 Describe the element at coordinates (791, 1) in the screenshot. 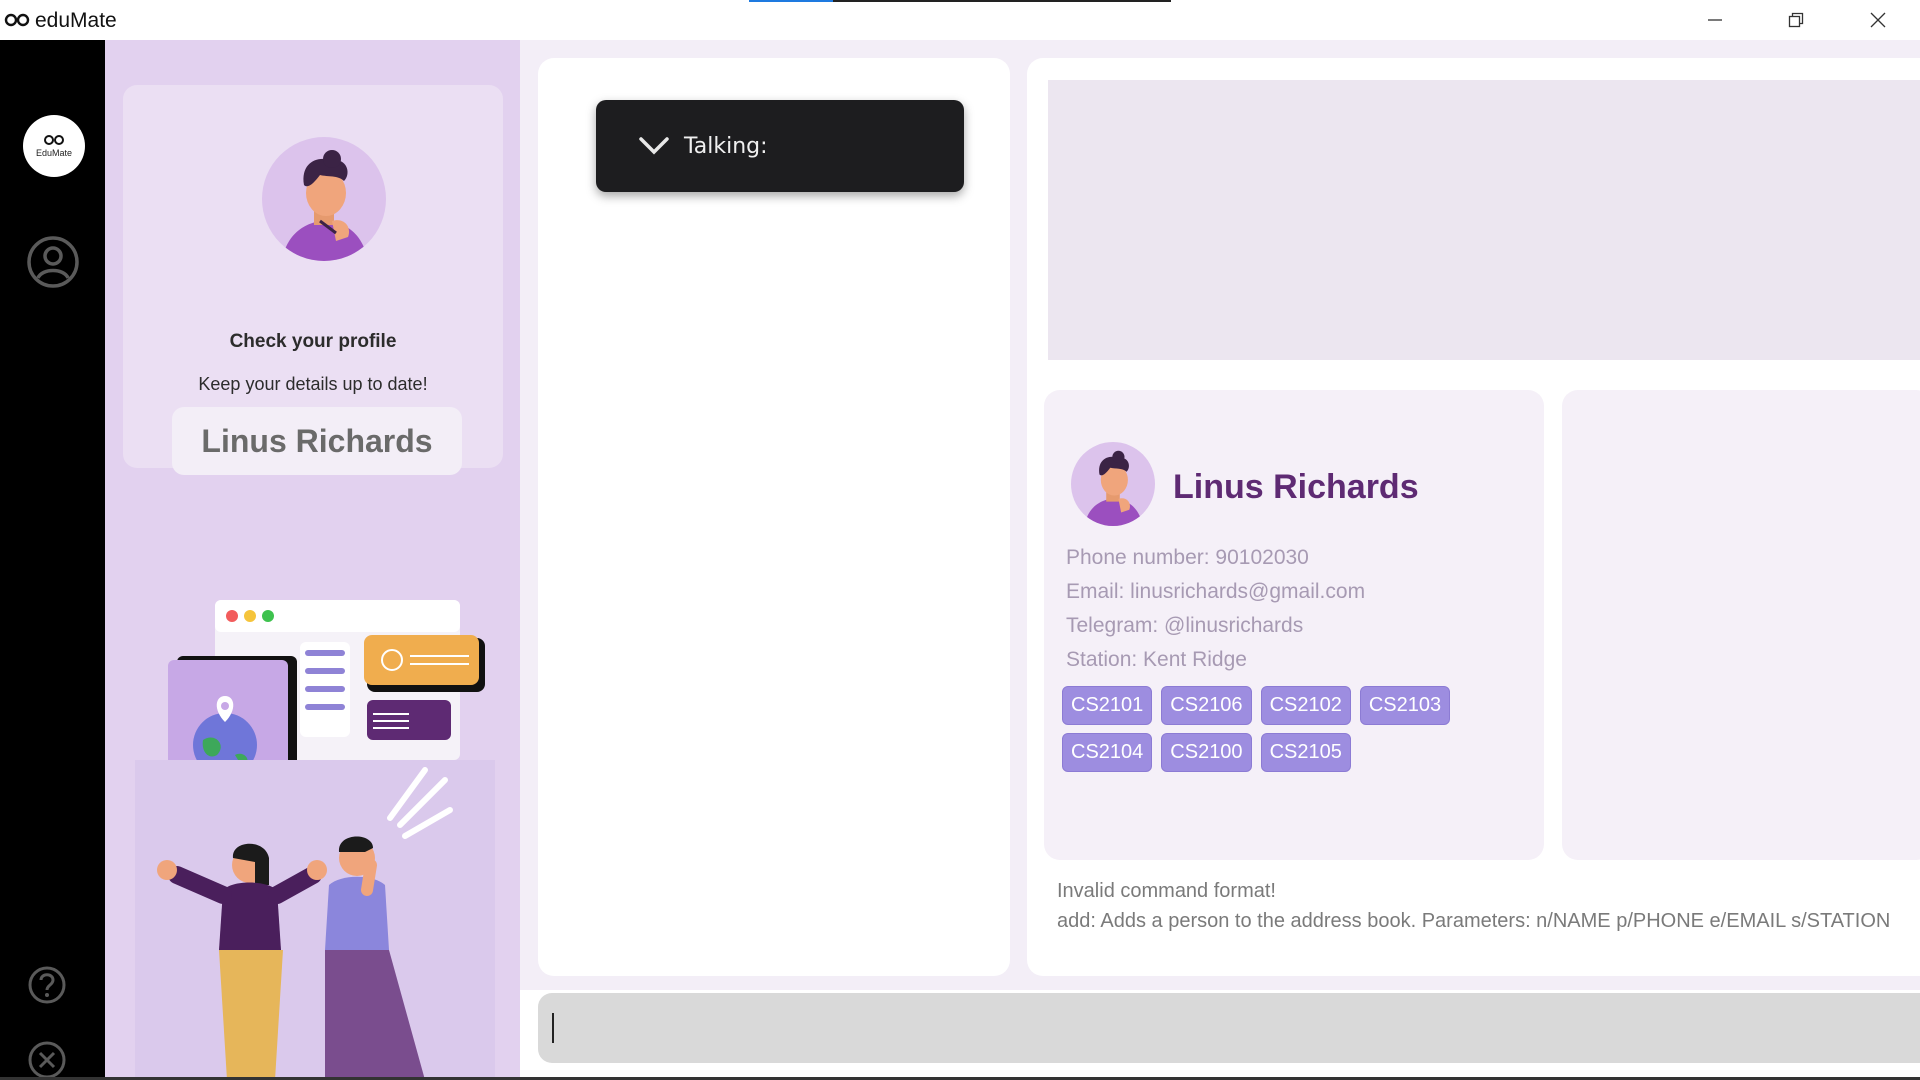

I see `loading-progress-fill` at that location.